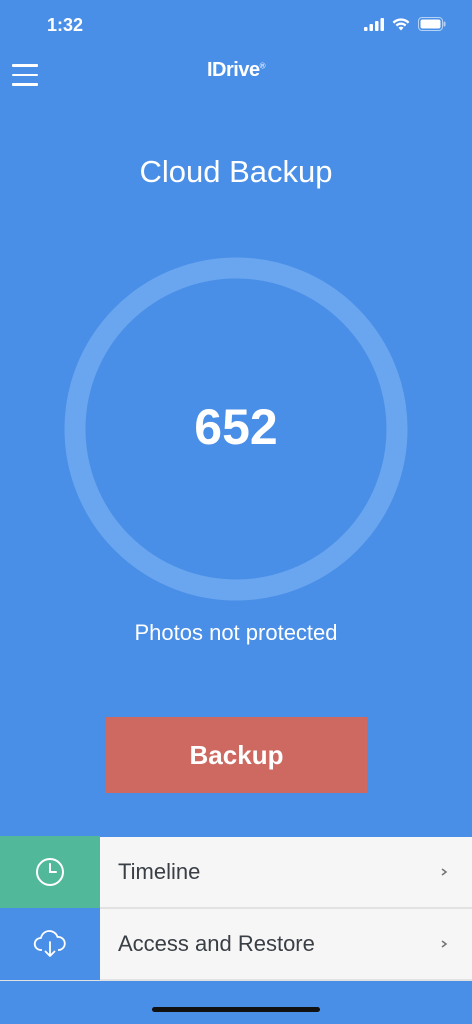 This screenshot has width=472, height=1024. Describe the element at coordinates (159, 871) in the screenshot. I see `list-item-label: Timeline` at that location.